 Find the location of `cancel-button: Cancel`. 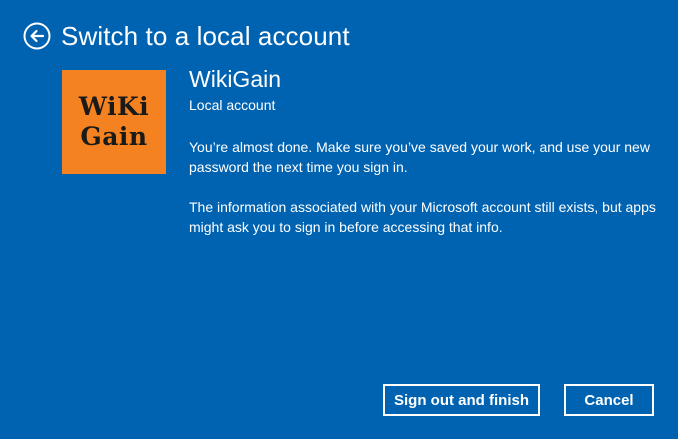

cancel-button: Cancel is located at coordinates (609, 400).